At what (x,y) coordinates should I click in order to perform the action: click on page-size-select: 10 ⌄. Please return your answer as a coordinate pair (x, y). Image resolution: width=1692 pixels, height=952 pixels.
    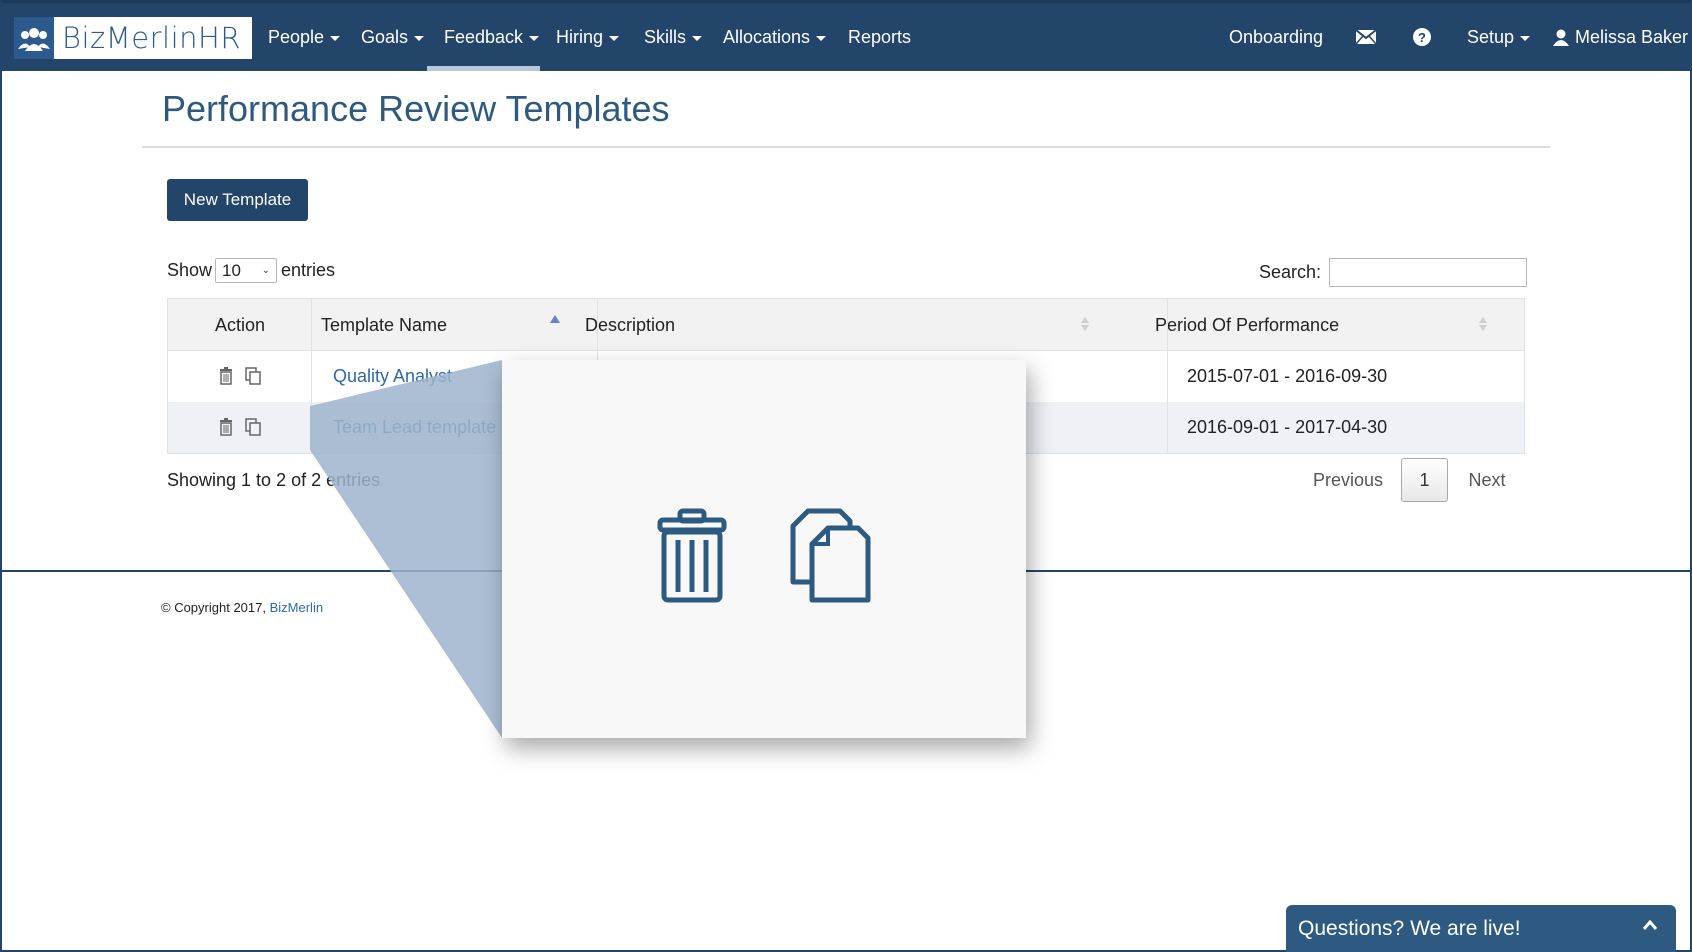
    Looking at the image, I should click on (246, 270).